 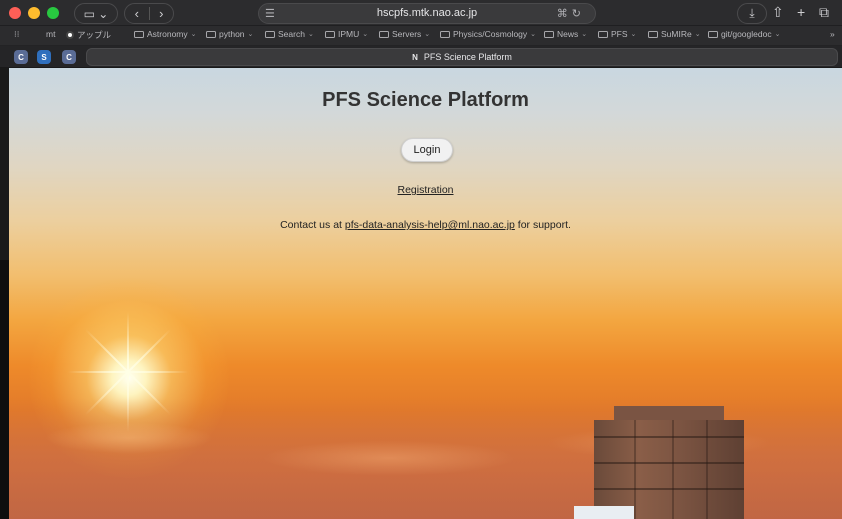 What do you see at coordinates (425, 100) in the screenshot?
I see `page-title: PFS Science Platform` at bounding box center [425, 100].